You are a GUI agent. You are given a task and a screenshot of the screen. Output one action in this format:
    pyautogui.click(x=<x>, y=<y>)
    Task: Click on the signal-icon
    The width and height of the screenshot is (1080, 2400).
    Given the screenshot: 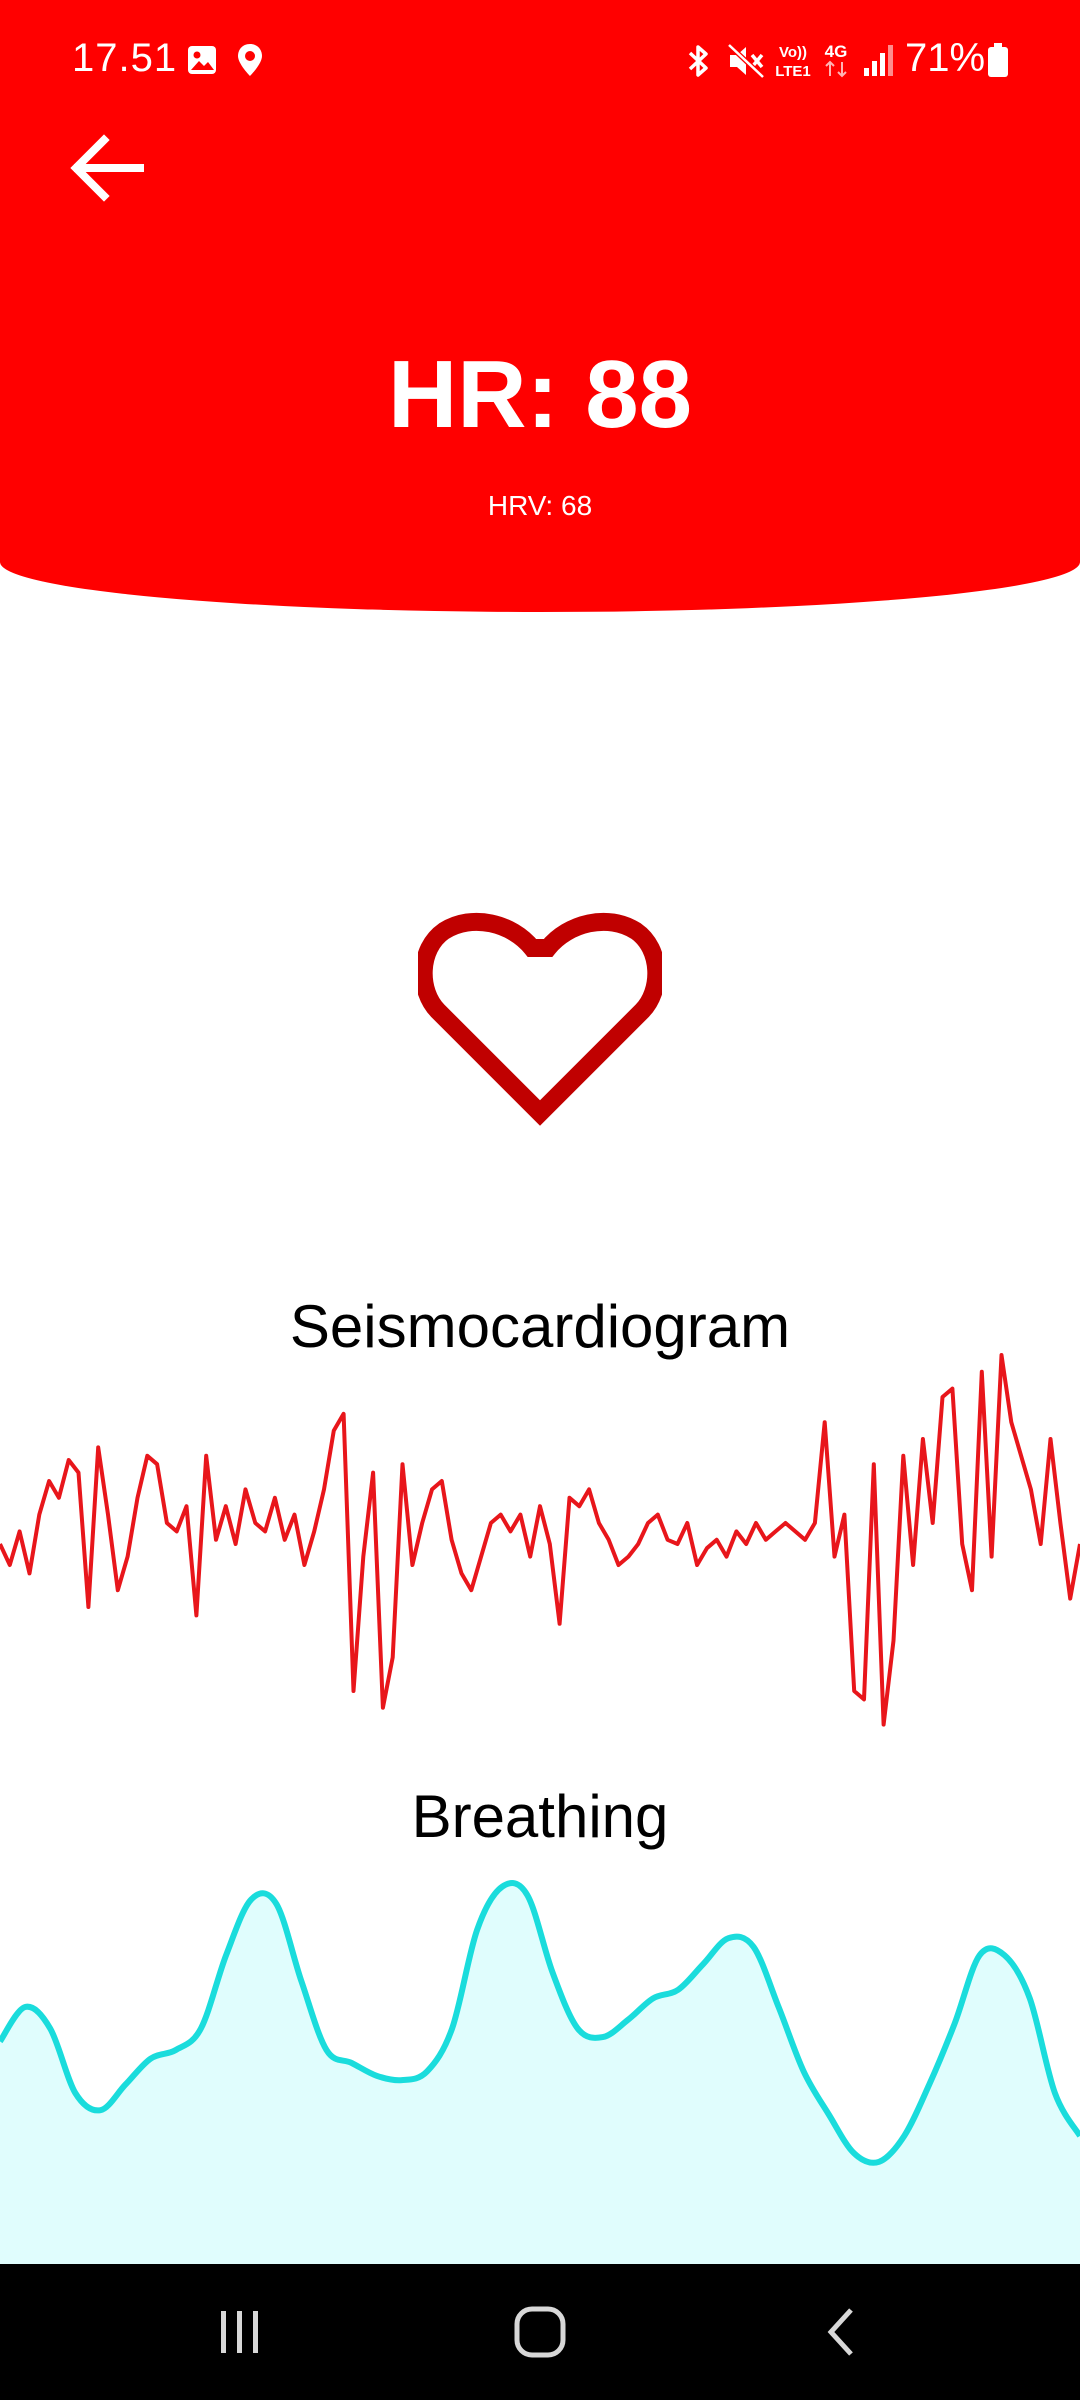 What is the action you would take?
    pyautogui.click(x=878, y=60)
    